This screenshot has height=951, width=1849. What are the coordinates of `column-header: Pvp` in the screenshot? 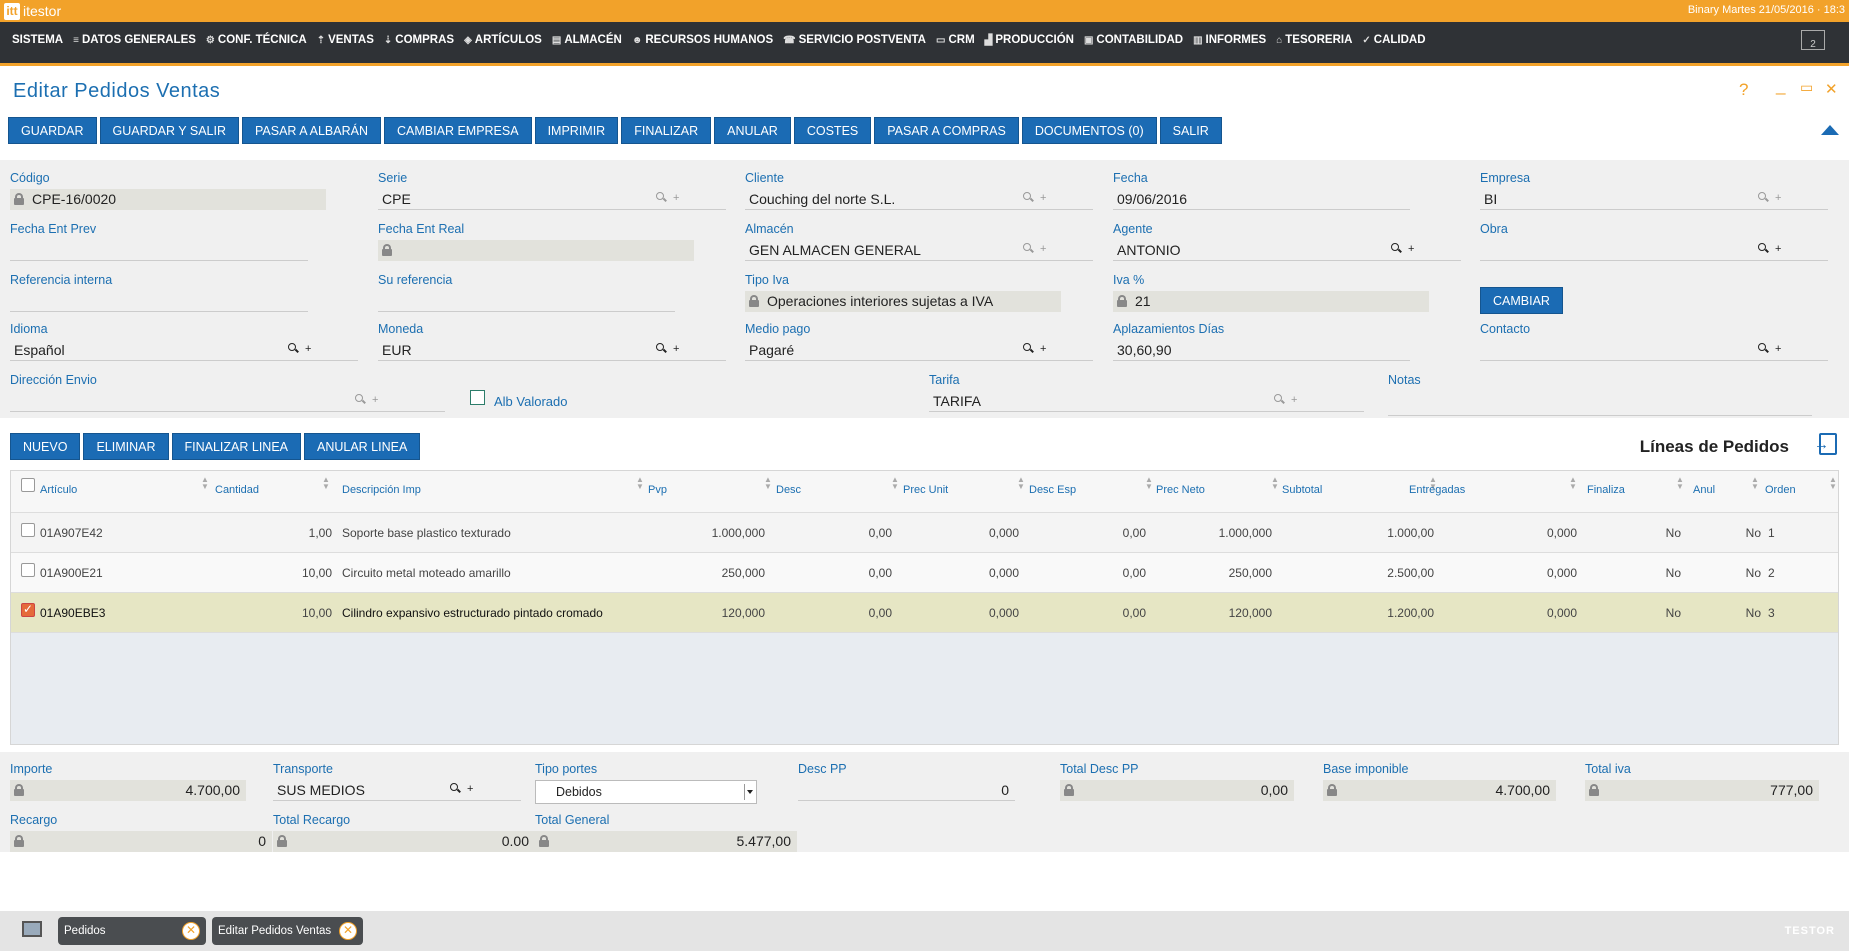 It's located at (657, 490).